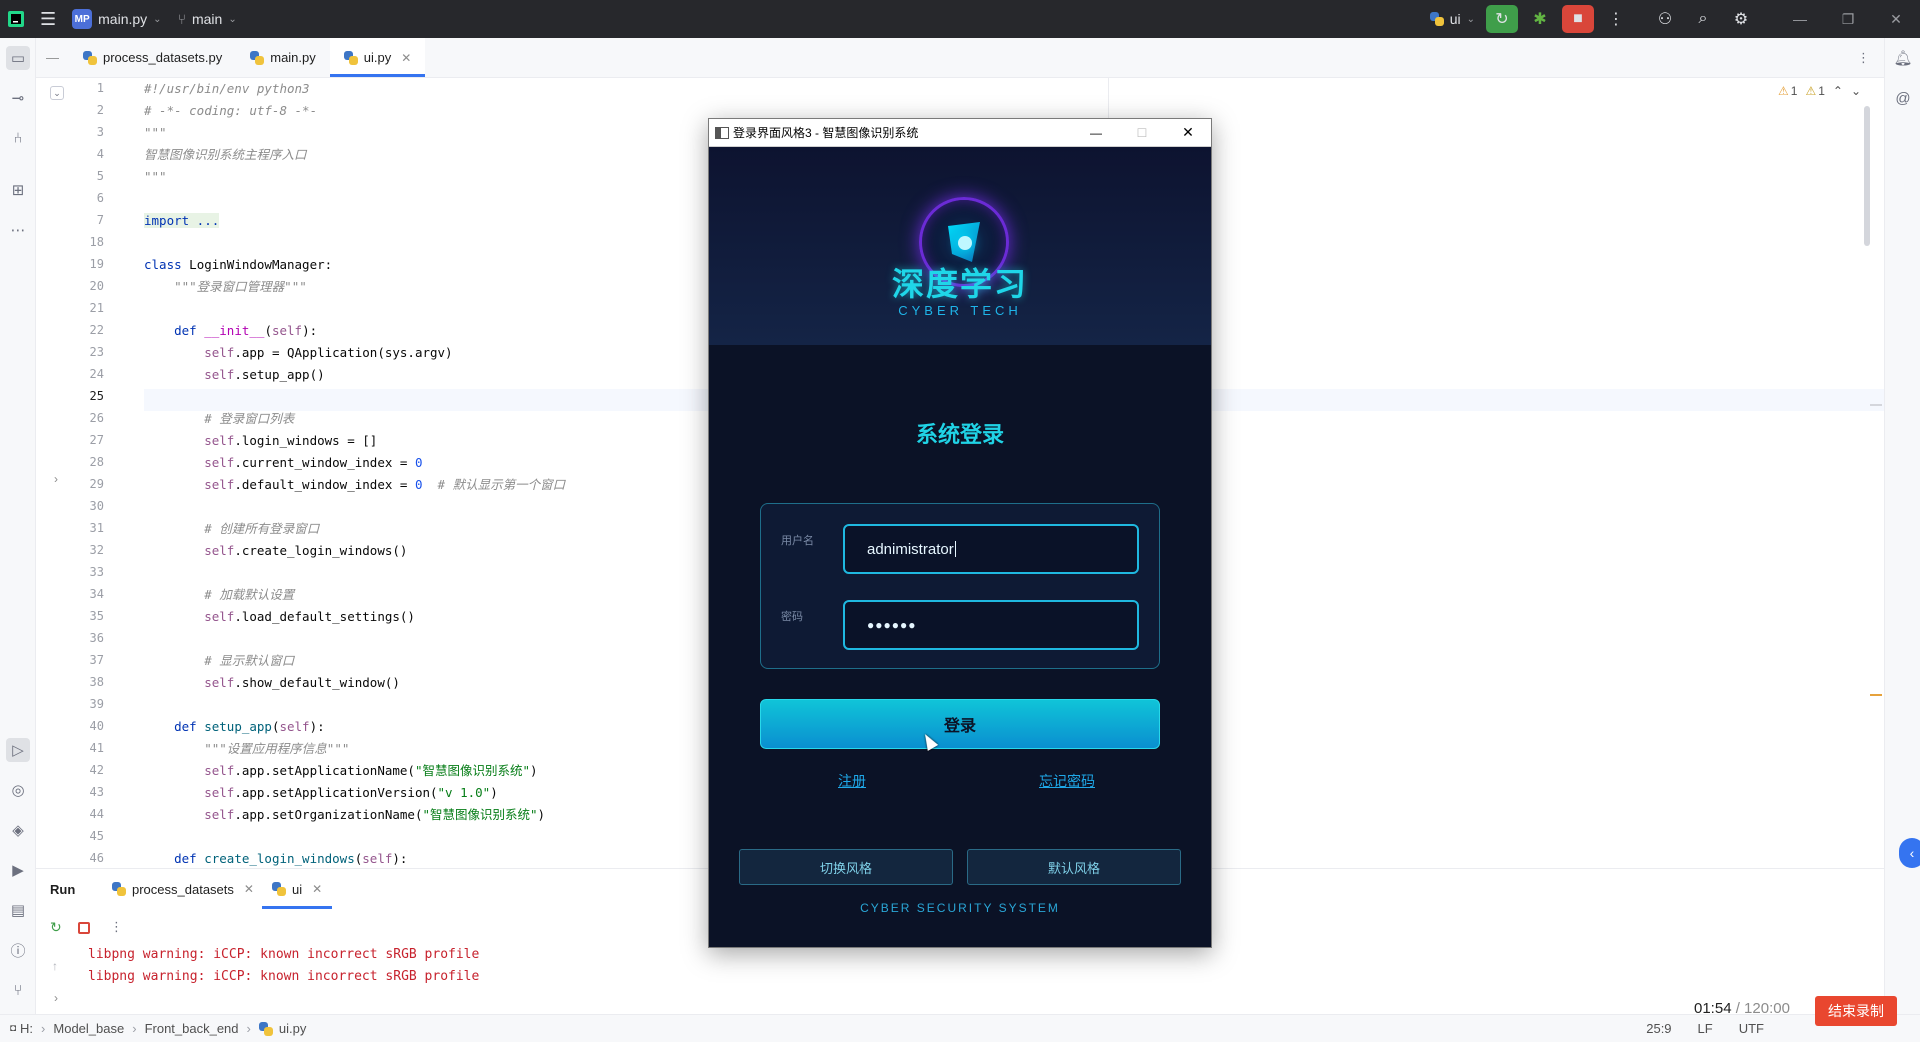 Image resolution: width=1920 pixels, height=1042 pixels. What do you see at coordinates (55, 966) in the screenshot?
I see `scroll-up-icon: ↑` at bounding box center [55, 966].